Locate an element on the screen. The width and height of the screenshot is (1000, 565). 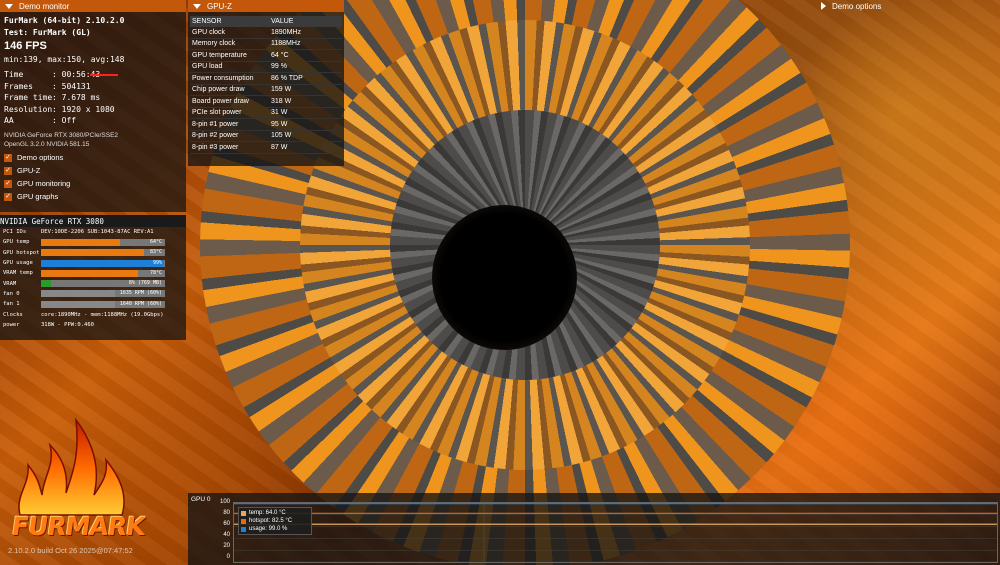
sensor-value: 87 W is located at coordinates (305, 147).